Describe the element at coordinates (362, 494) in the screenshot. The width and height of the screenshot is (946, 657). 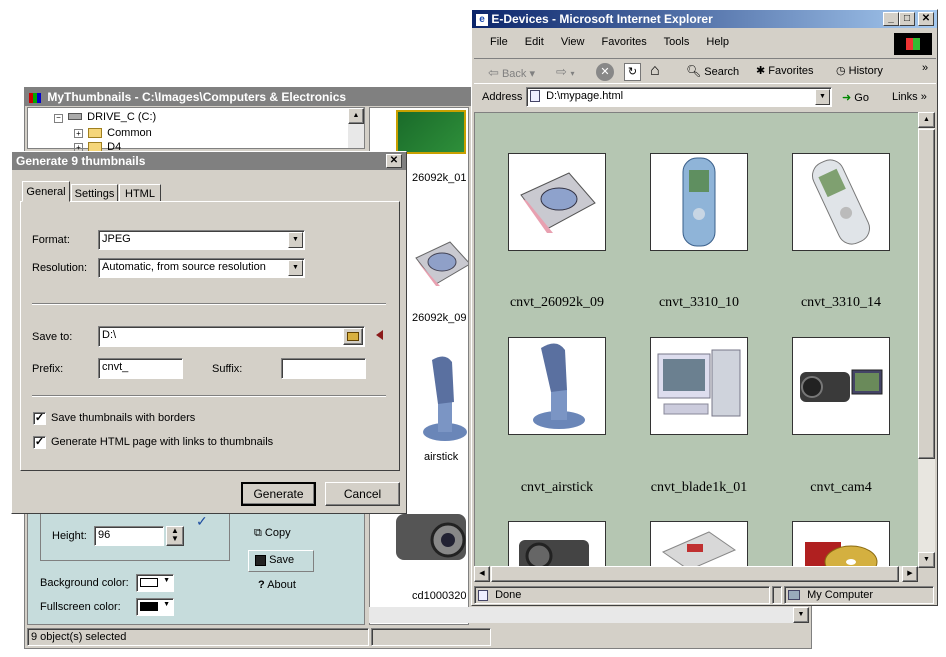
I see `cancel-button: Cancel` at that location.